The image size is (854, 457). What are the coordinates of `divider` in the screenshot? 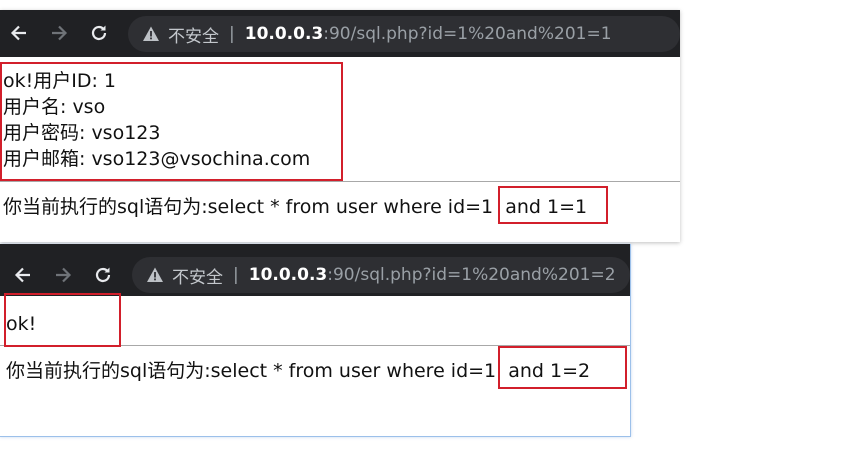 It's located at (340, 181).